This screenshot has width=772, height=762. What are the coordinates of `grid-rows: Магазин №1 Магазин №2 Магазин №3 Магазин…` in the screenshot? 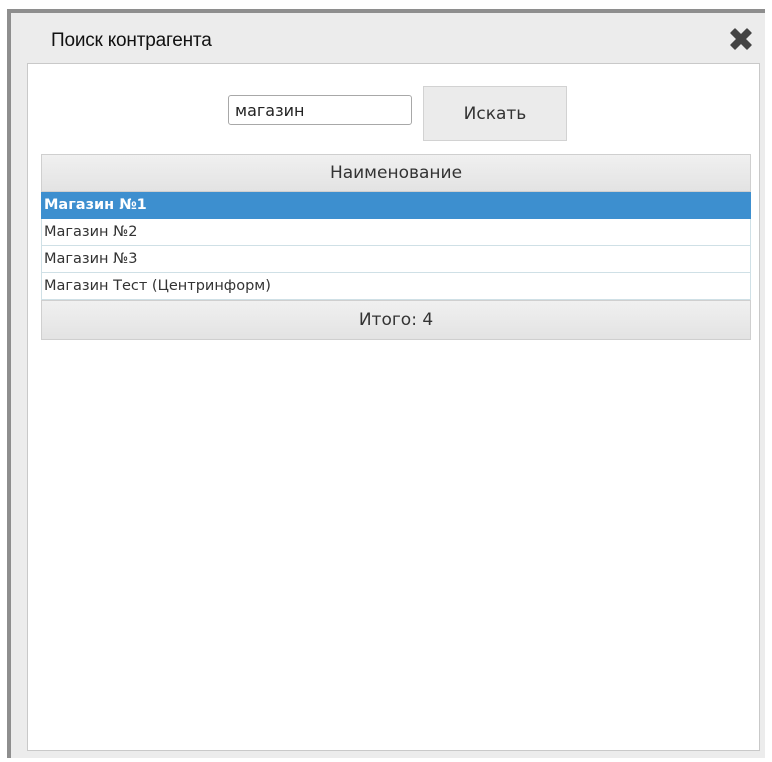 It's located at (396, 246).